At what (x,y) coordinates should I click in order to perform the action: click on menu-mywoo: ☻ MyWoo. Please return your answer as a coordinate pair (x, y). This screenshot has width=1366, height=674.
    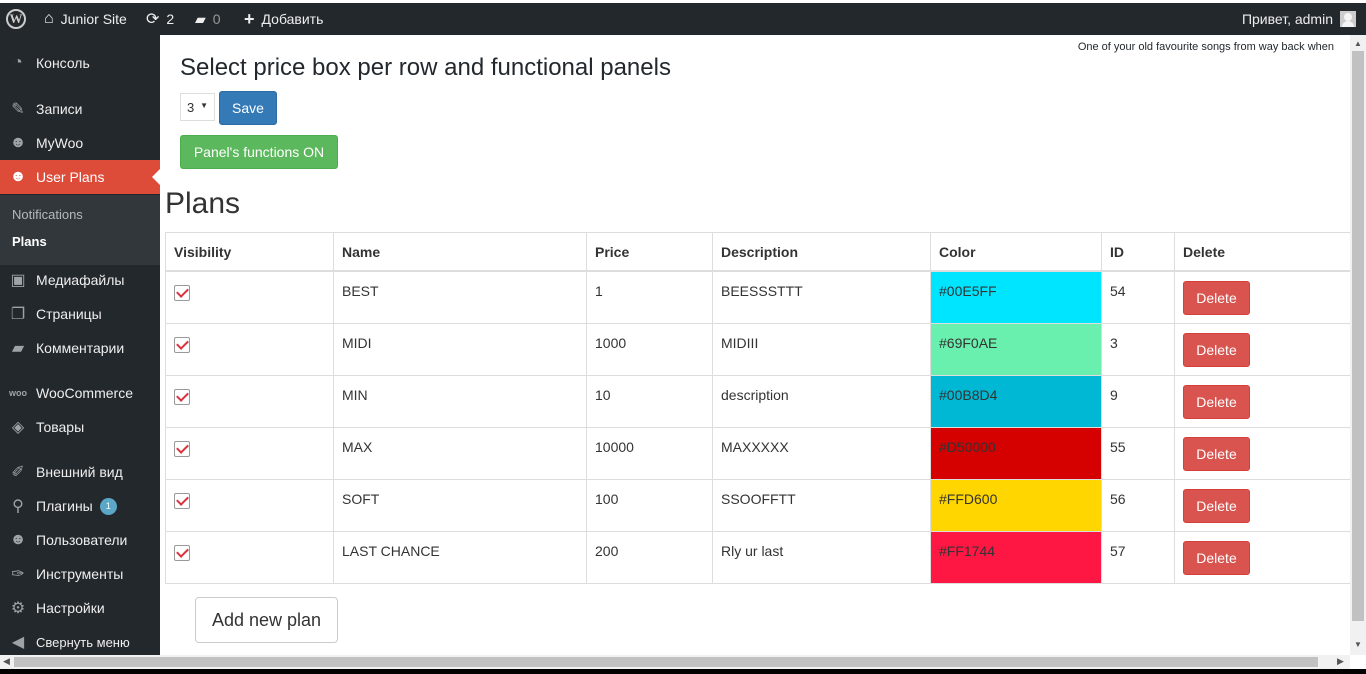
    Looking at the image, I should click on (80, 143).